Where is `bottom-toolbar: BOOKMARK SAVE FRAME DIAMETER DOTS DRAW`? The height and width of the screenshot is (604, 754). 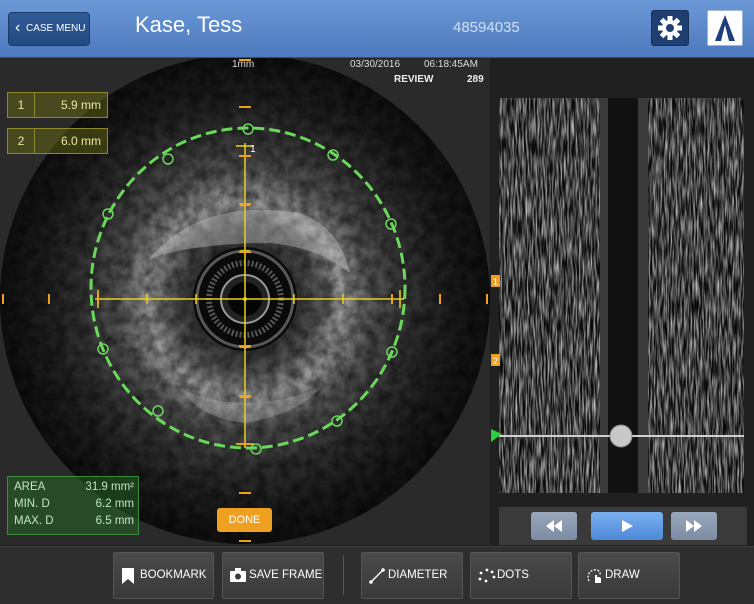
bottom-toolbar: BOOKMARK SAVE FRAME DIAMETER DOTS DRAW is located at coordinates (377, 575).